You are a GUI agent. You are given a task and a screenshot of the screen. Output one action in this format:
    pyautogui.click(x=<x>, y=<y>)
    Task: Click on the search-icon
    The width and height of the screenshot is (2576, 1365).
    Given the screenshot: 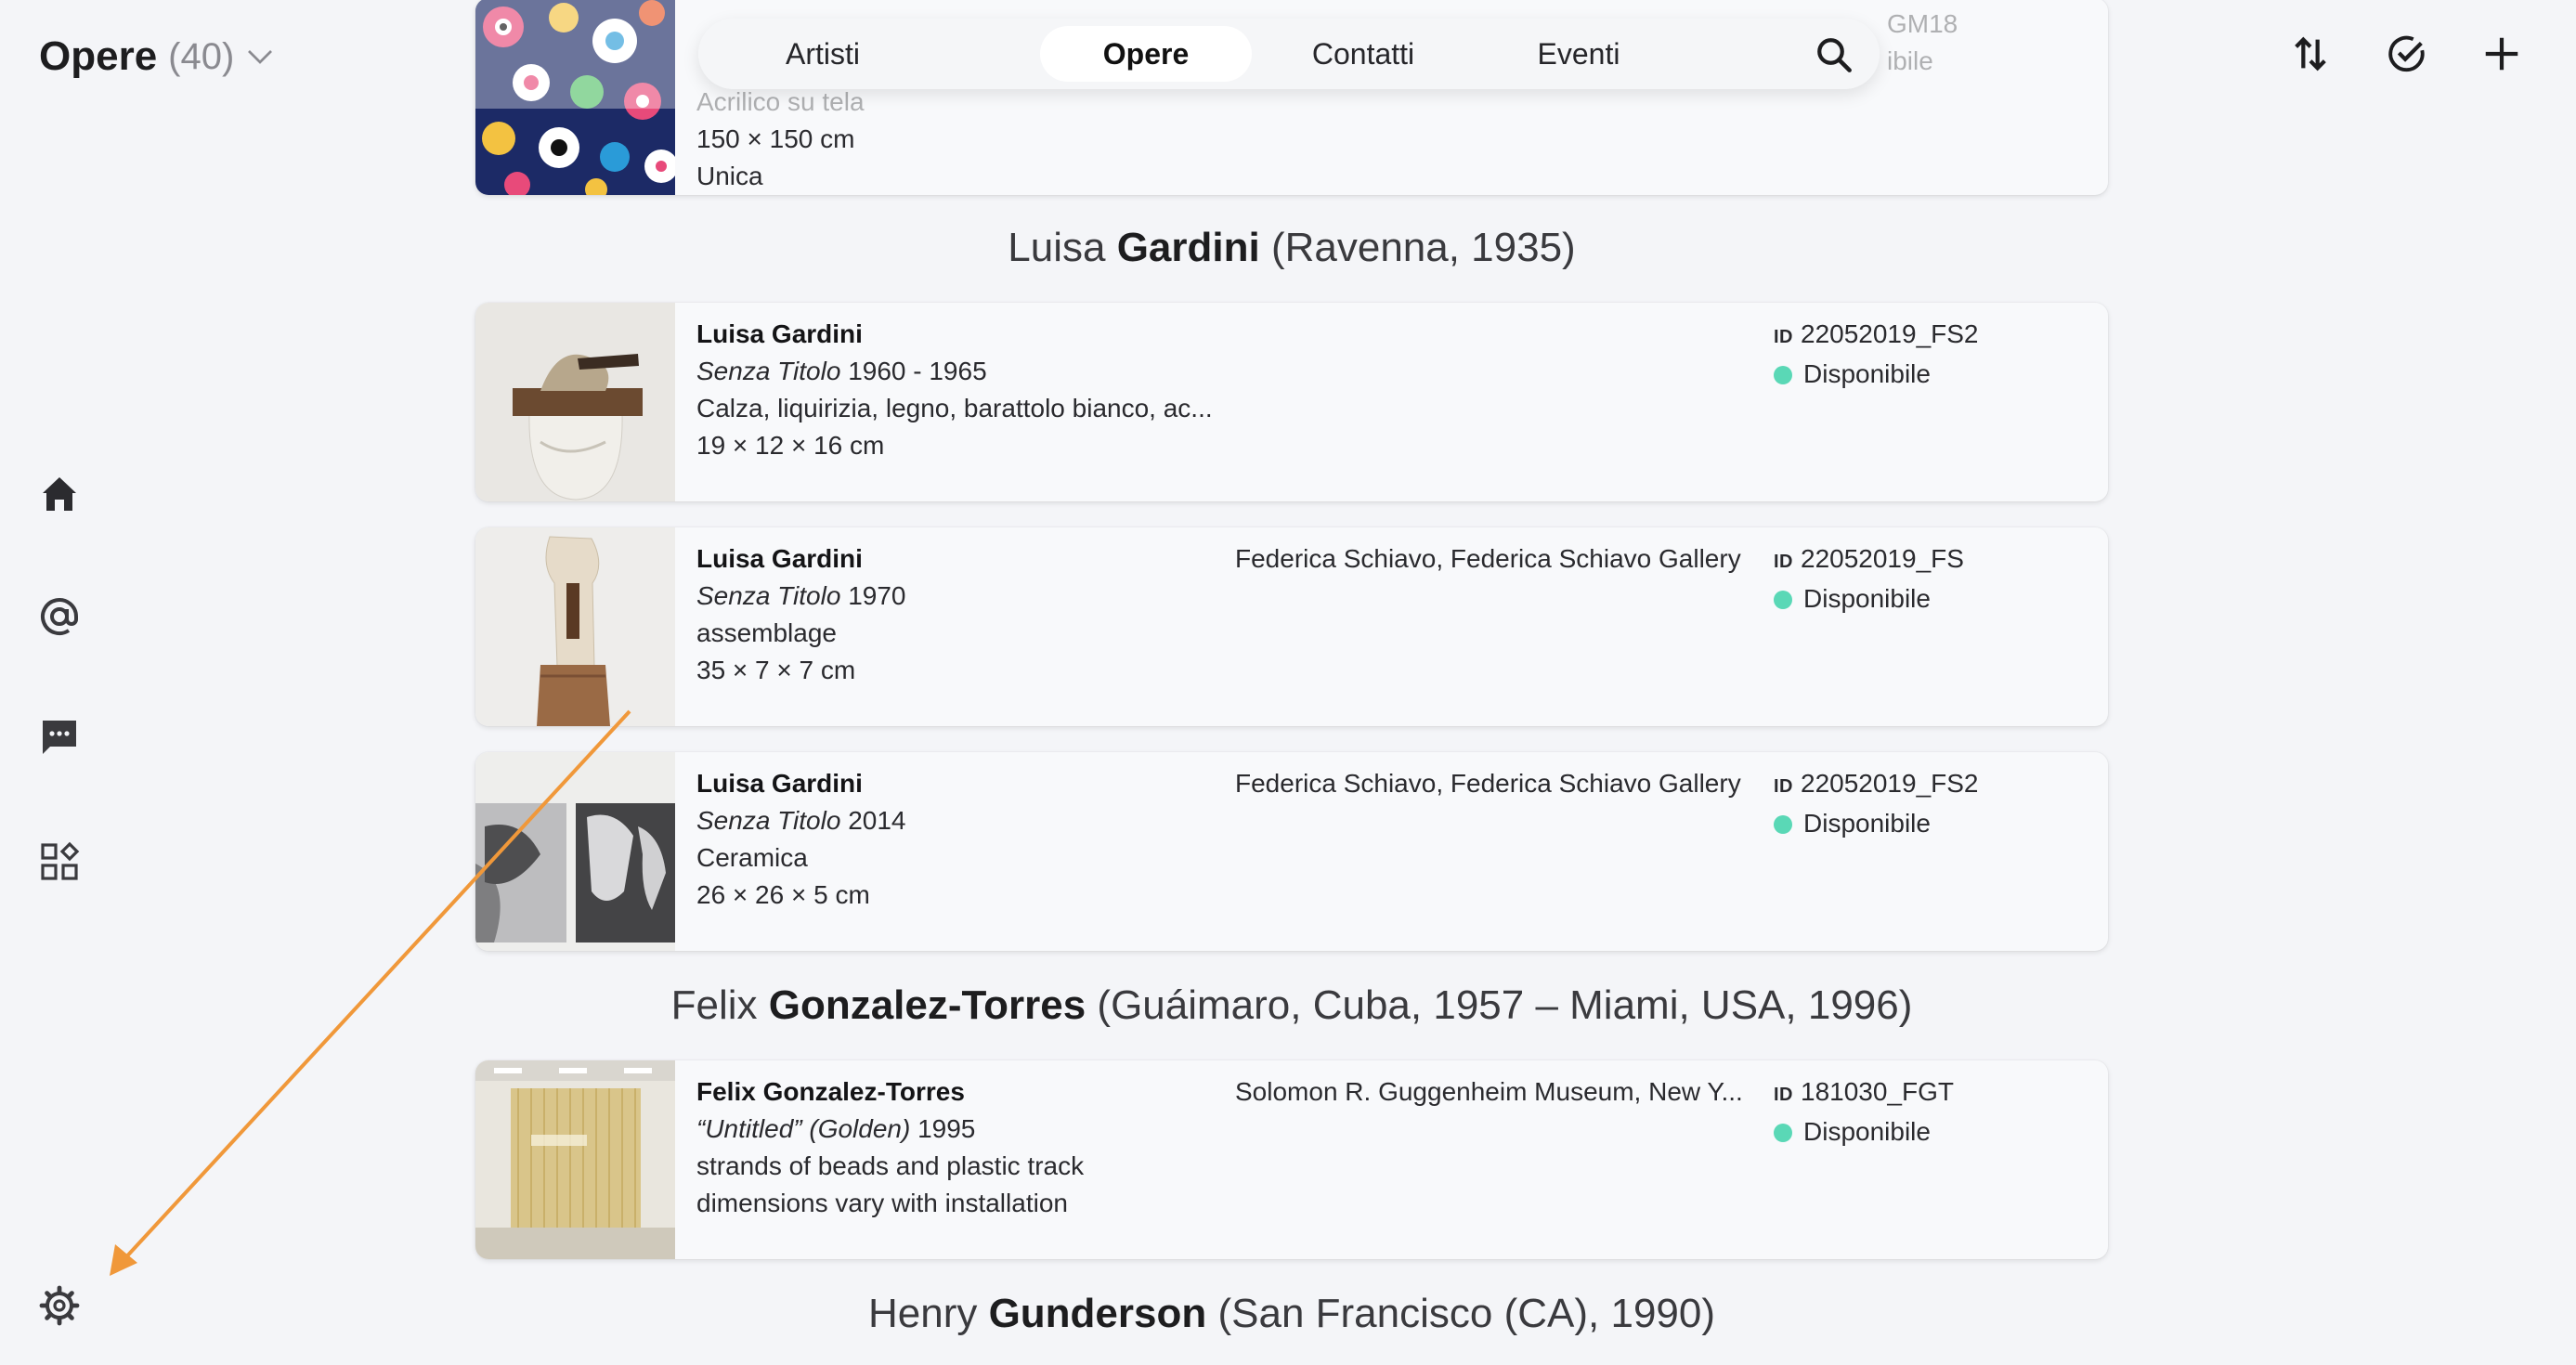 What is the action you would take?
    pyautogui.click(x=1834, y=54)
    